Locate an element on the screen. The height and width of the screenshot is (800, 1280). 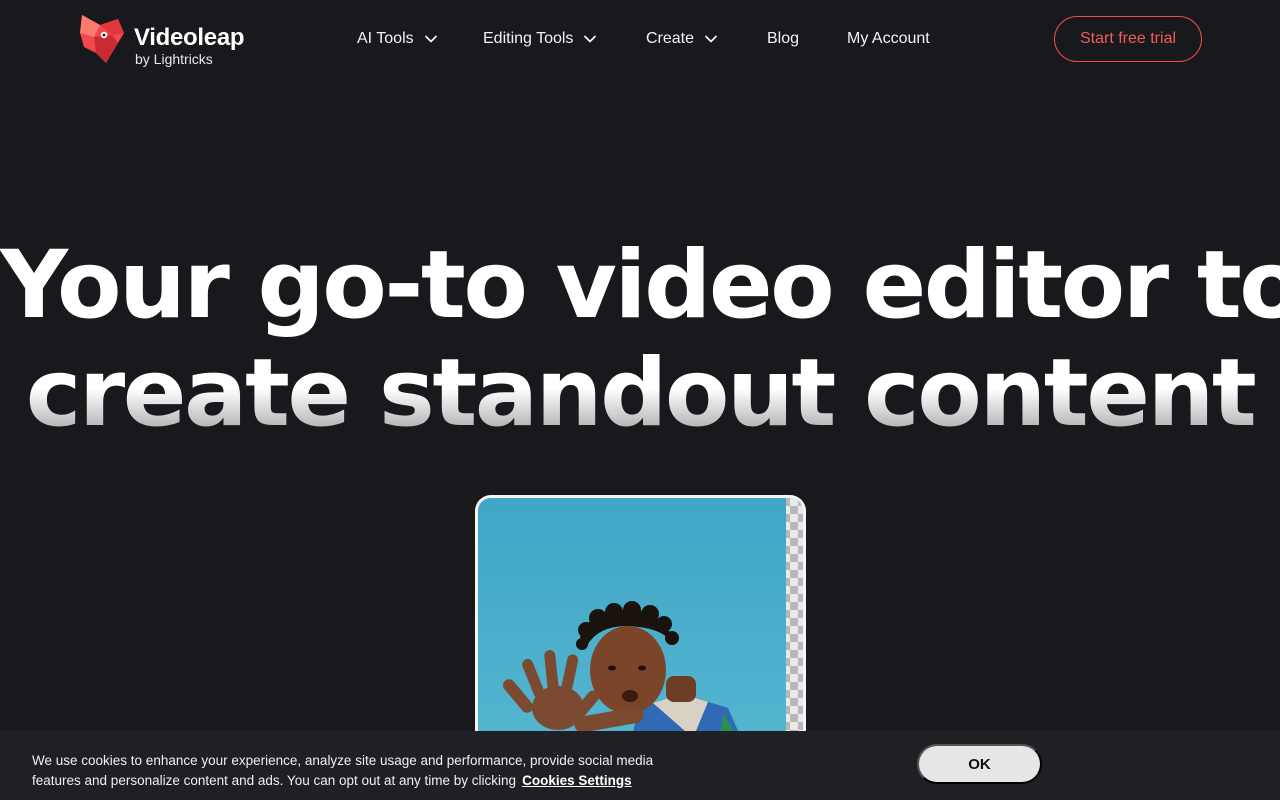
nav-editing-tools: Editing Tools is located at coordinates (540, 39).